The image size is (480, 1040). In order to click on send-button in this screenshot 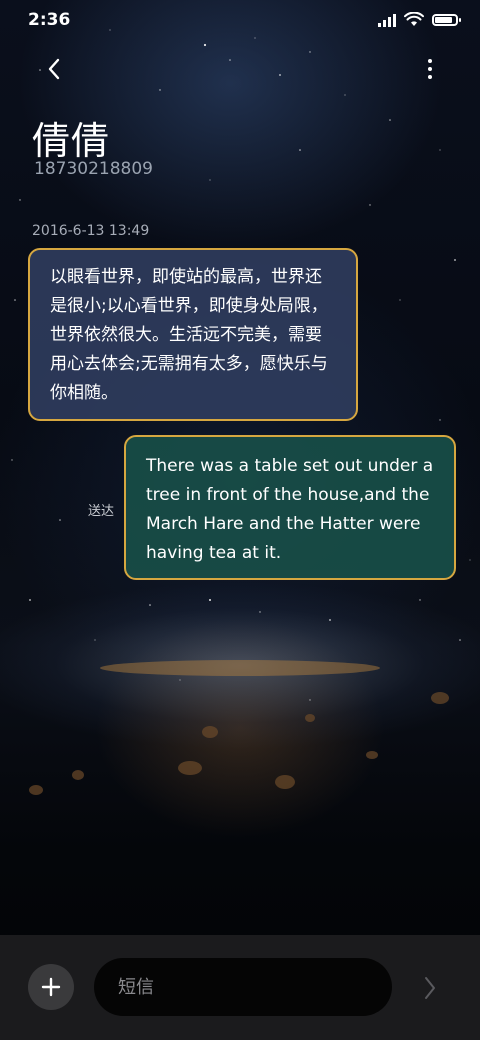, I will do `click(430, 988)`.